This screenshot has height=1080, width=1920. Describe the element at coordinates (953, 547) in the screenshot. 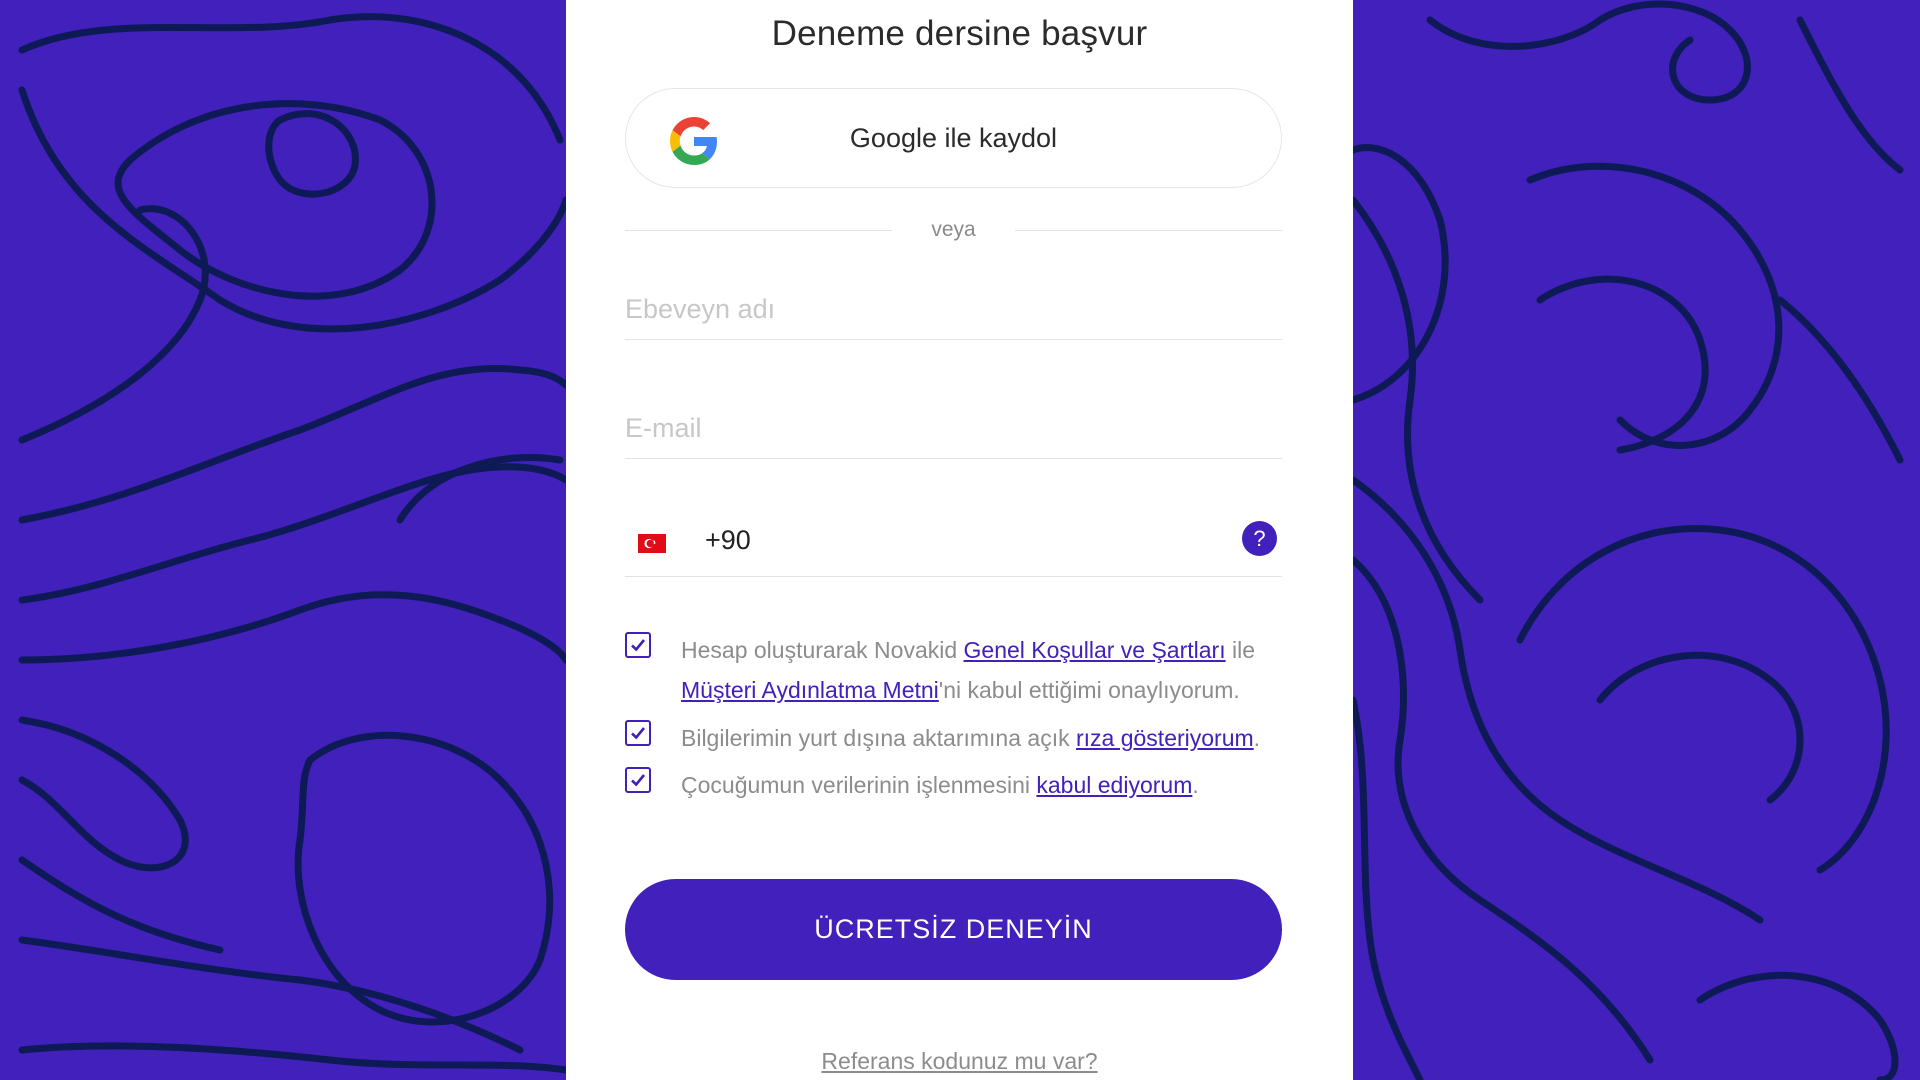

I see `phone-field: +90 ?` at that location.